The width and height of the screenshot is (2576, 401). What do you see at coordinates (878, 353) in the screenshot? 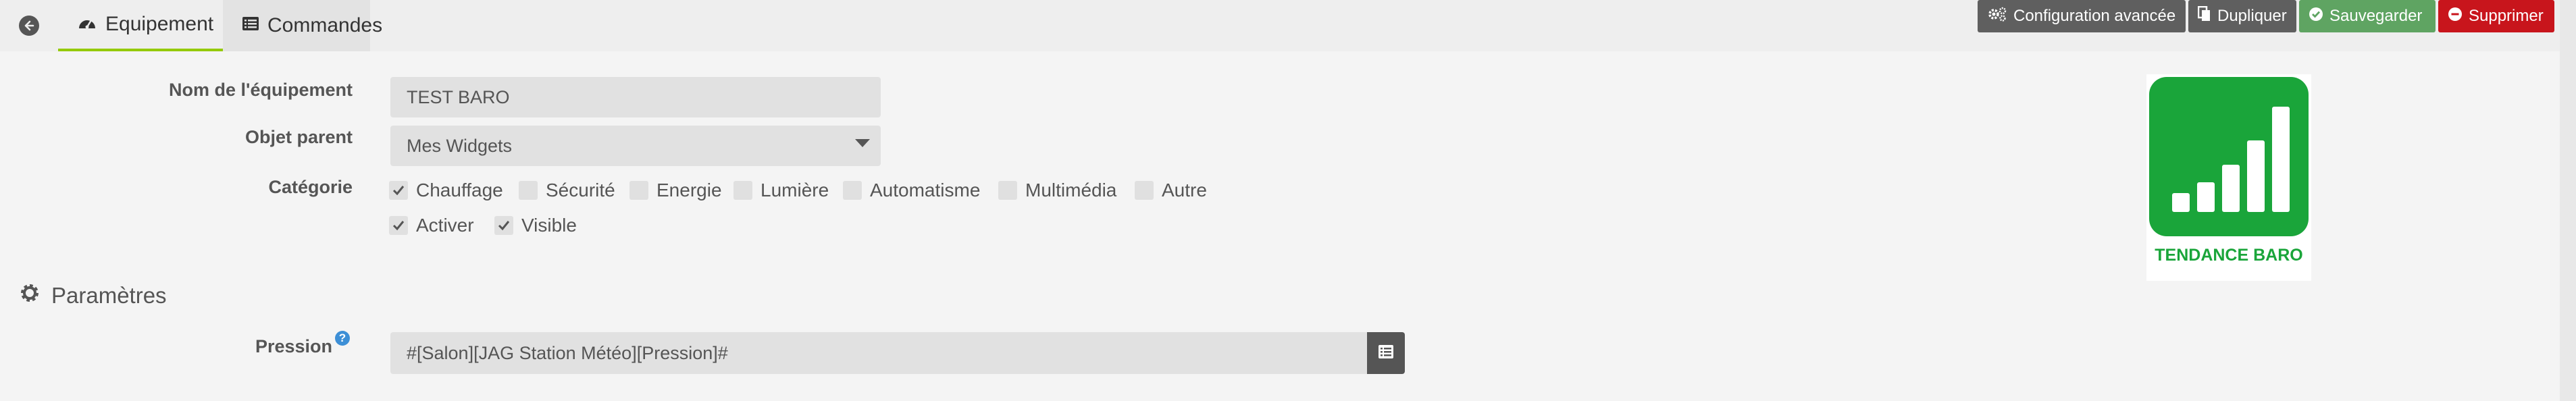
I see `pressure-command-input: #[Salon][JAG Station Météo][Pression]#` at bounding box center [878, 353].